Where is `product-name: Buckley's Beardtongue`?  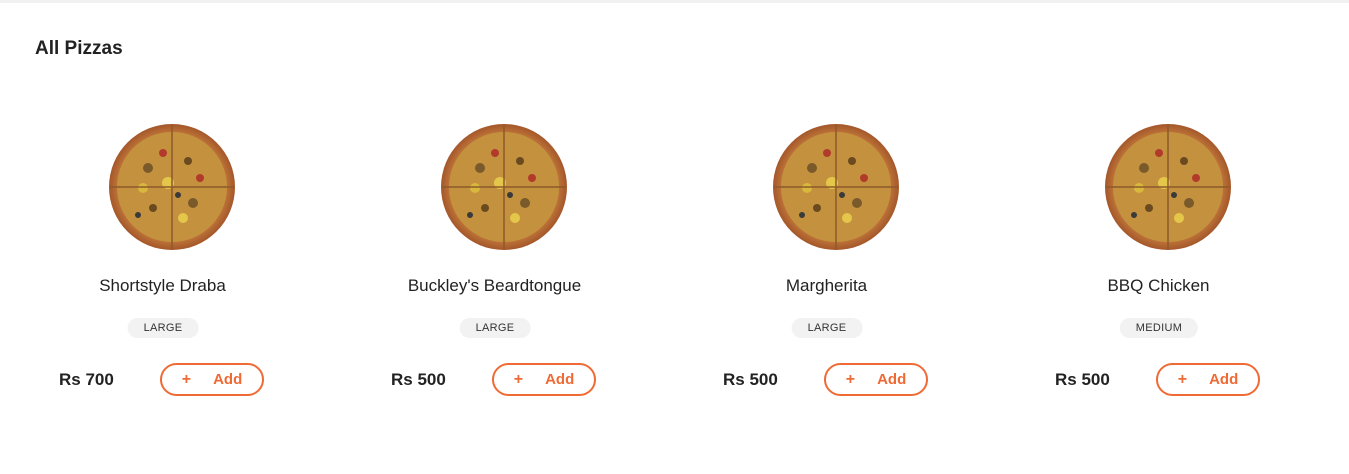
product-name: Buckley's Beardtongue is located at coordinates (494, 285).